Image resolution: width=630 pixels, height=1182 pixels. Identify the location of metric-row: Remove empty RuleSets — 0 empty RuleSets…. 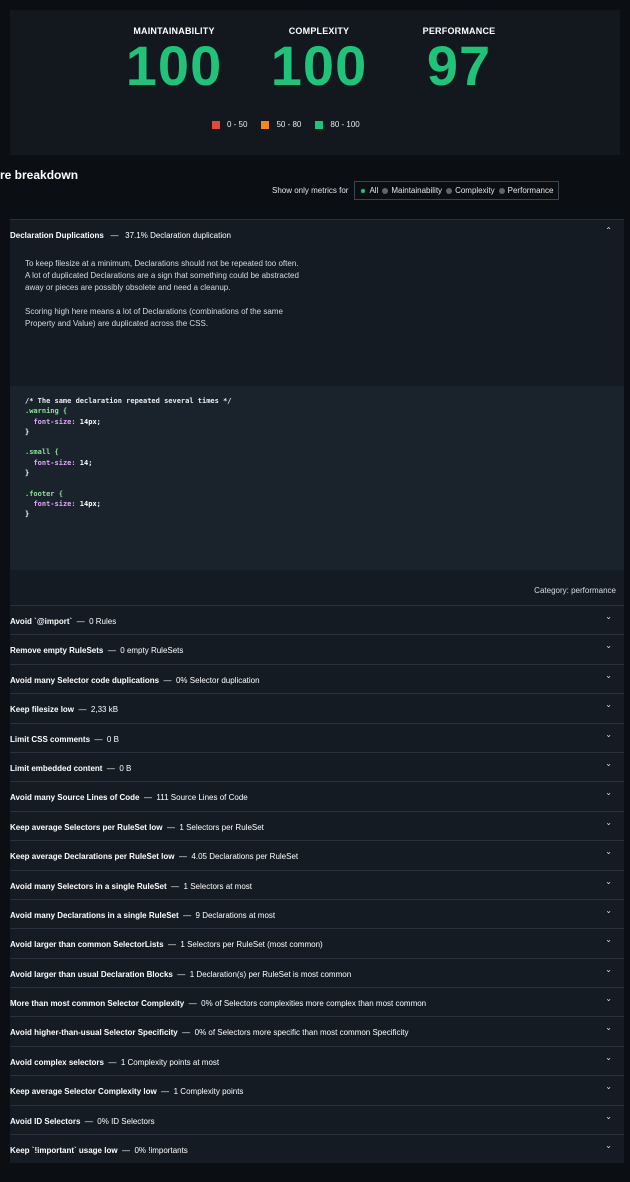
(317, 649).